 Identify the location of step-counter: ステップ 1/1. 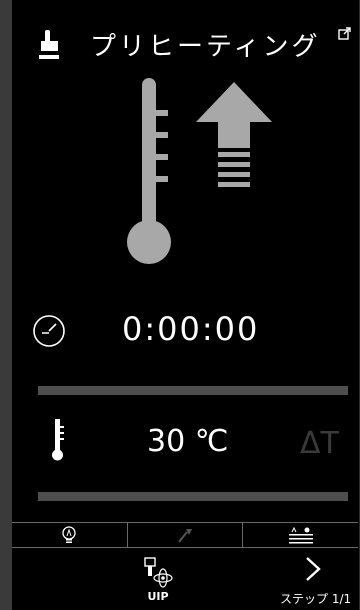
(316, 599).